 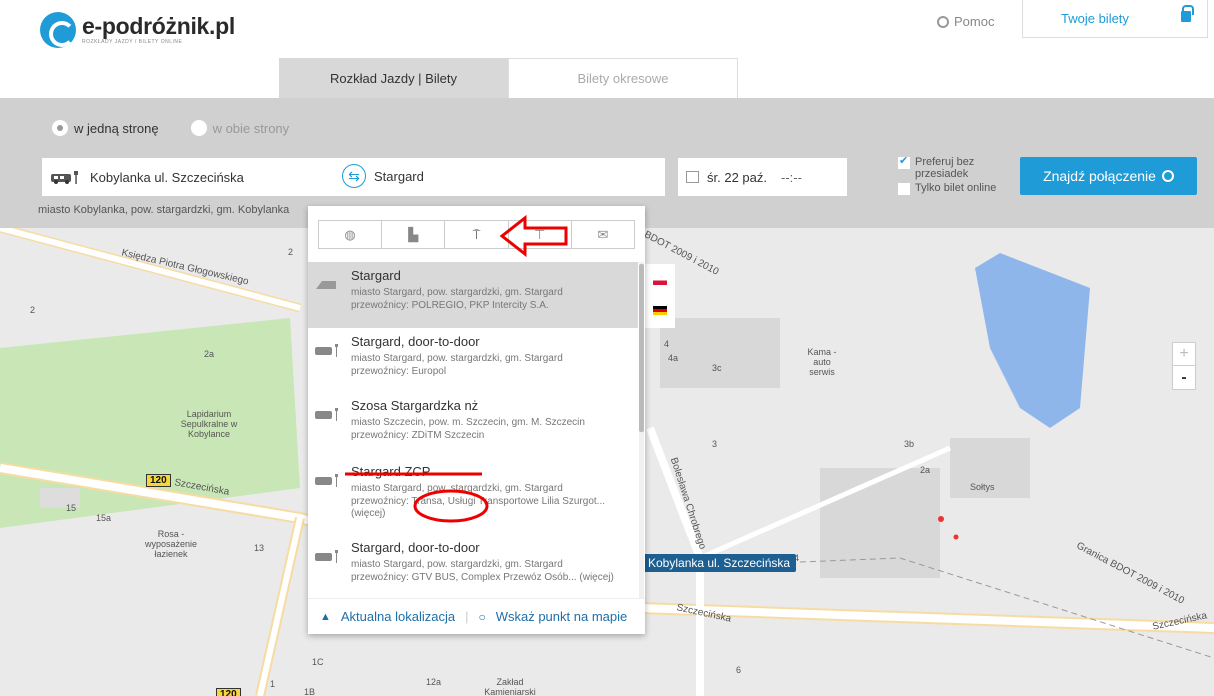 I want to click on logo-subtitle: ROZKŁADY JAZDY / BILETY ONLINE, so click(x=132, y=42).